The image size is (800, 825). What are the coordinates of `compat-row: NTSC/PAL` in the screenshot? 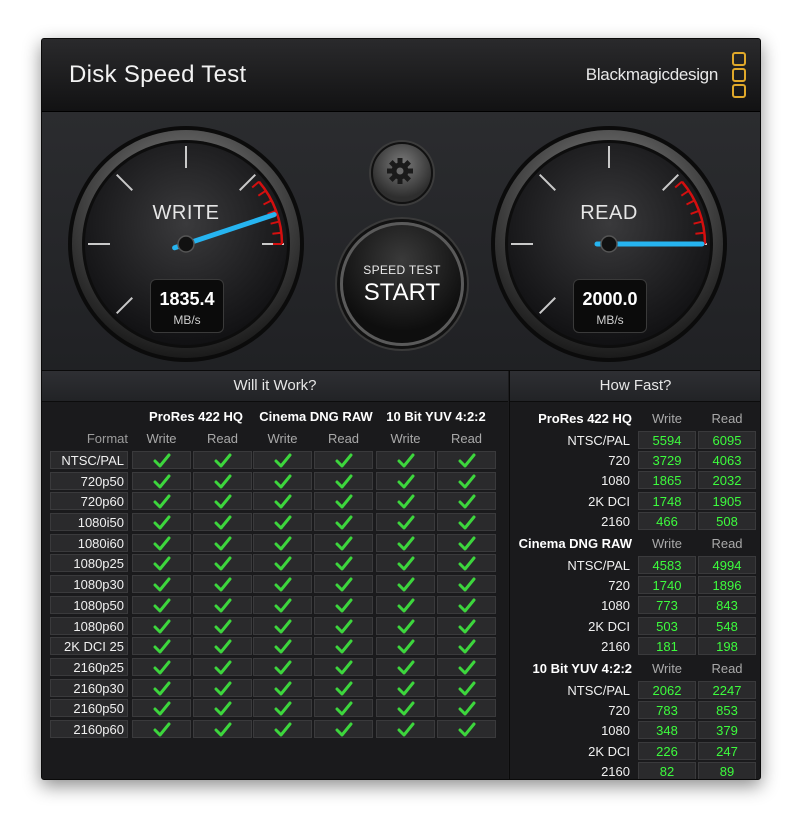 It's located at (274, 460).